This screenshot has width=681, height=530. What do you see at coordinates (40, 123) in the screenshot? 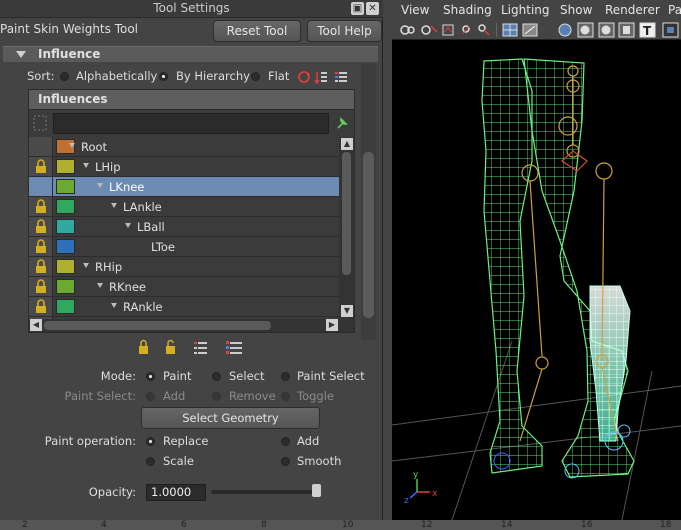
I see `filter-lock-icon` at bounding box center [40, 123].